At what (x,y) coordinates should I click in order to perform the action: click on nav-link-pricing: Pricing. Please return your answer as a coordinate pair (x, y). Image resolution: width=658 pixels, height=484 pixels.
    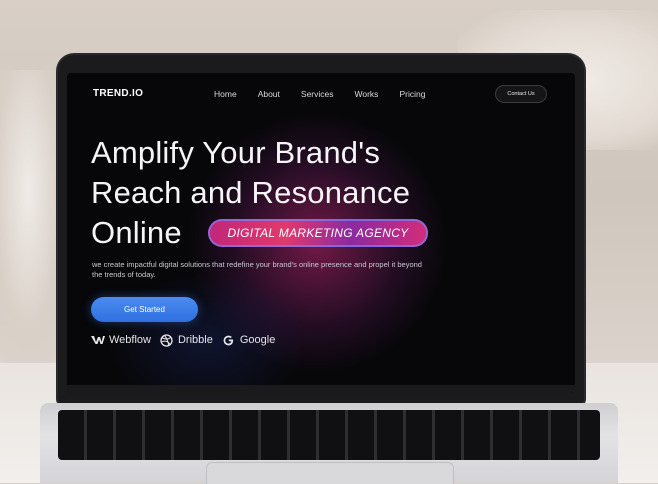
    Looking at the image, I should click on (412, 94).